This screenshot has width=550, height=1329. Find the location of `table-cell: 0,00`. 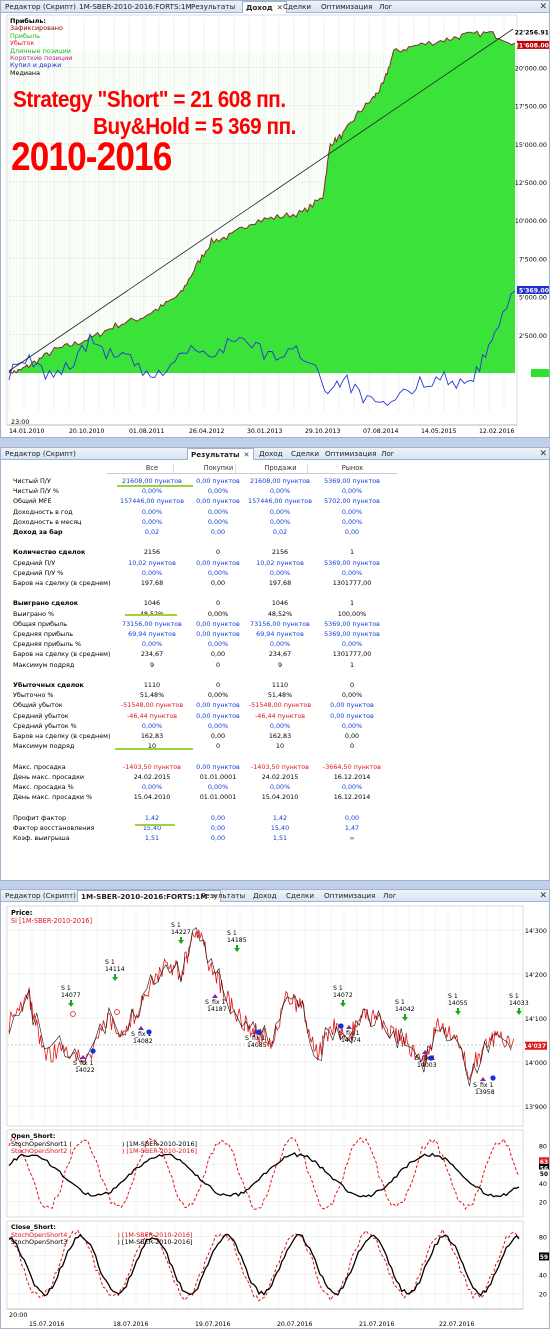

table-cell: 0,00 is located at coordinates (352, 817).